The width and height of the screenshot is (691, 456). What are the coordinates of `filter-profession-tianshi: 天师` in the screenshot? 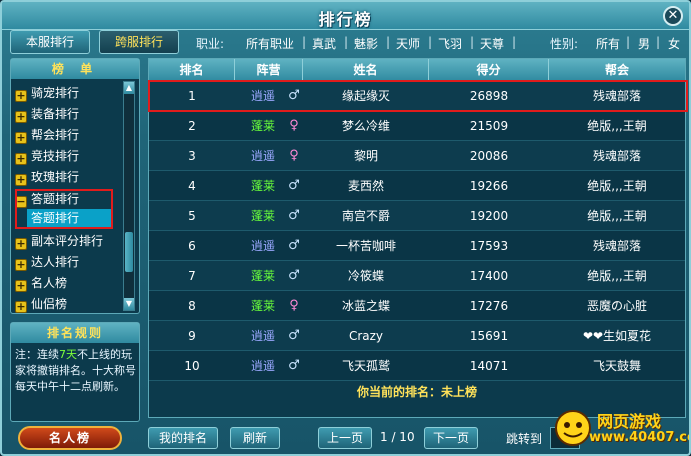 It's located at (408, 43).